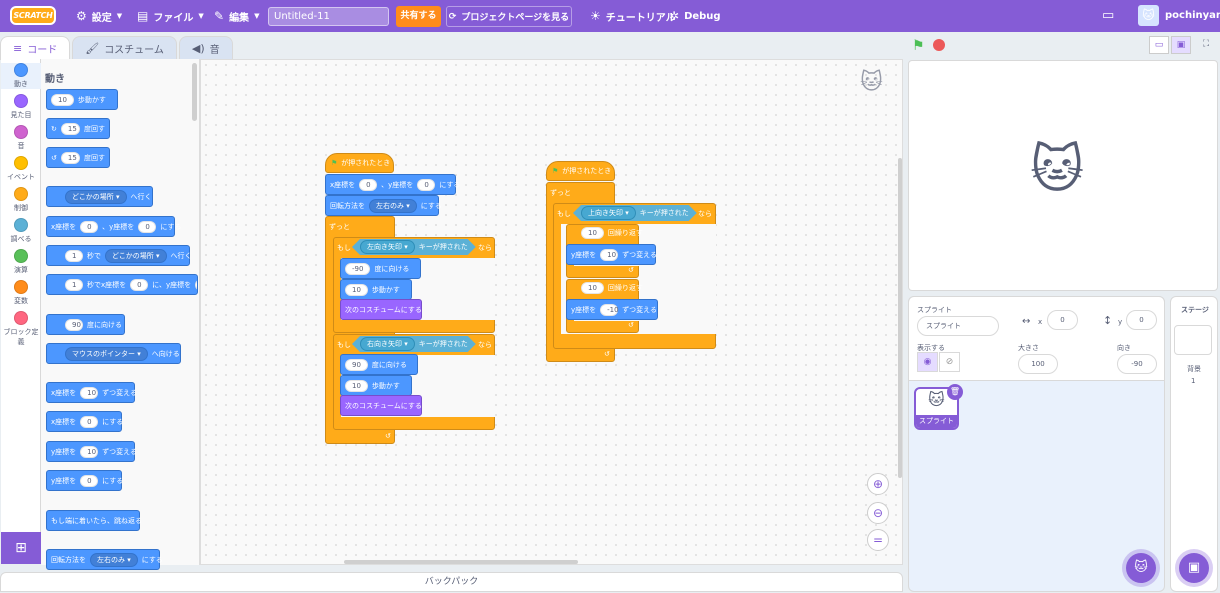  I want to click on project-title-input: Untitled-11, so click(328, 16).